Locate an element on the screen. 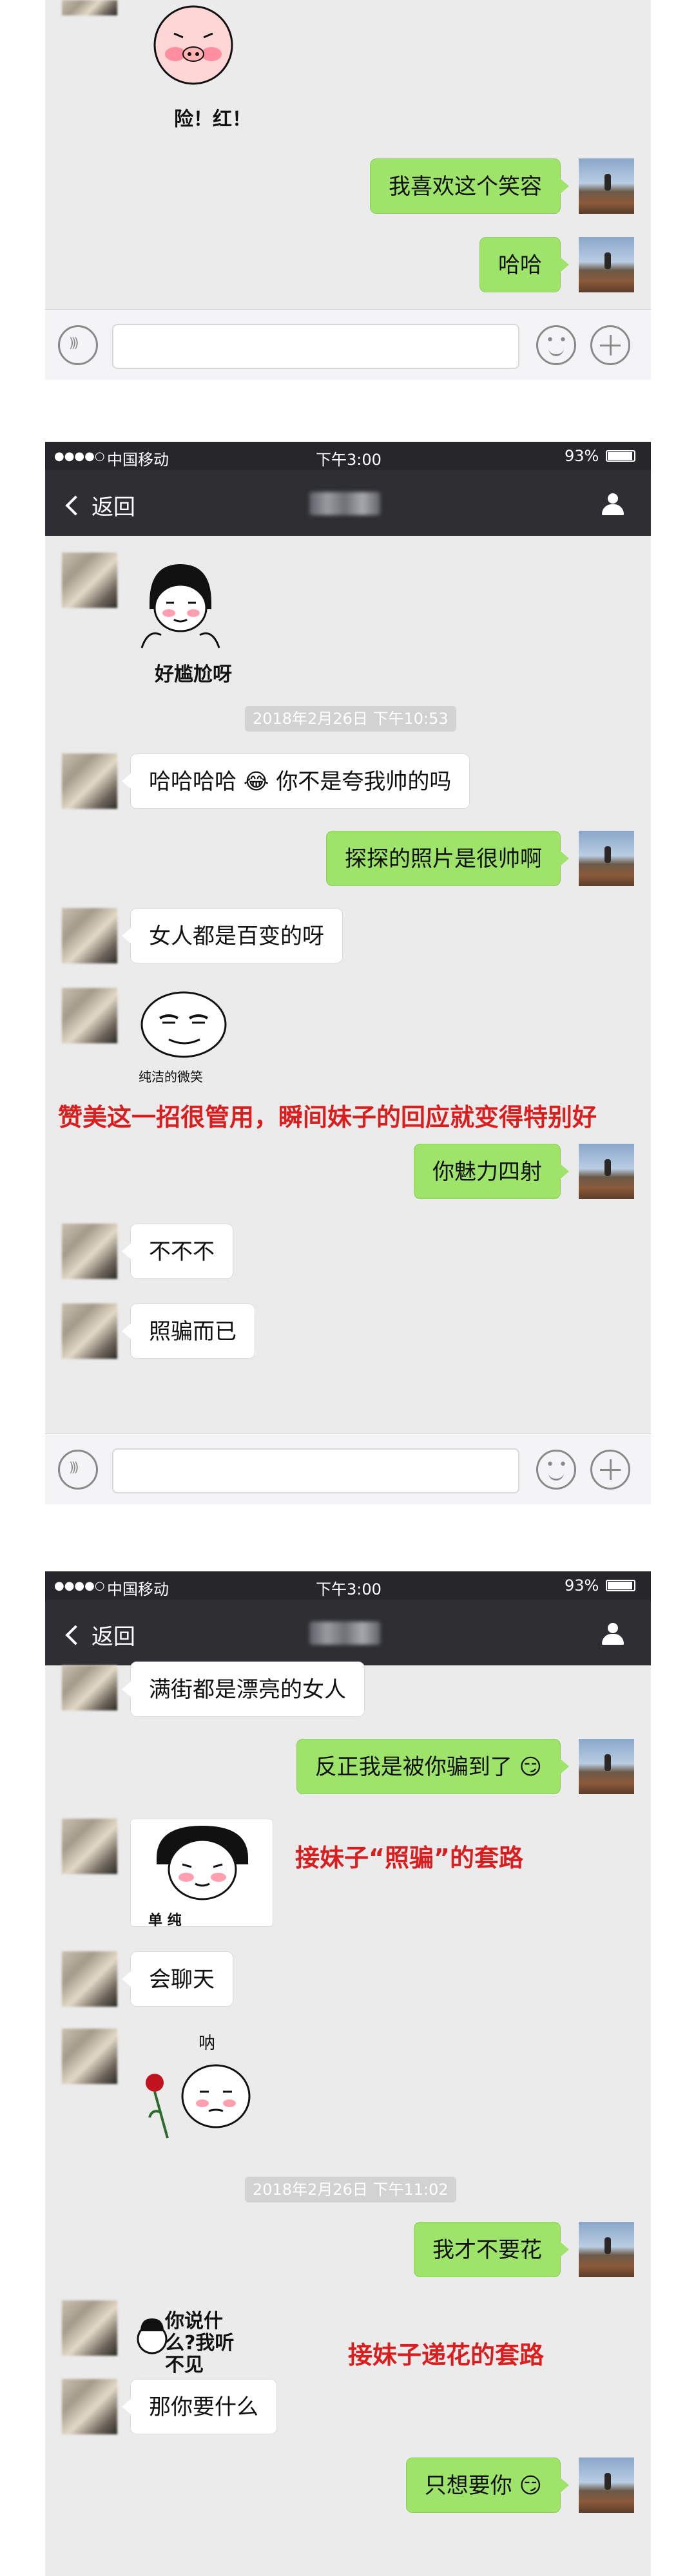 This screenshot has height=2576, width=696. rose-sticker is located at coordinates (196, 2090).